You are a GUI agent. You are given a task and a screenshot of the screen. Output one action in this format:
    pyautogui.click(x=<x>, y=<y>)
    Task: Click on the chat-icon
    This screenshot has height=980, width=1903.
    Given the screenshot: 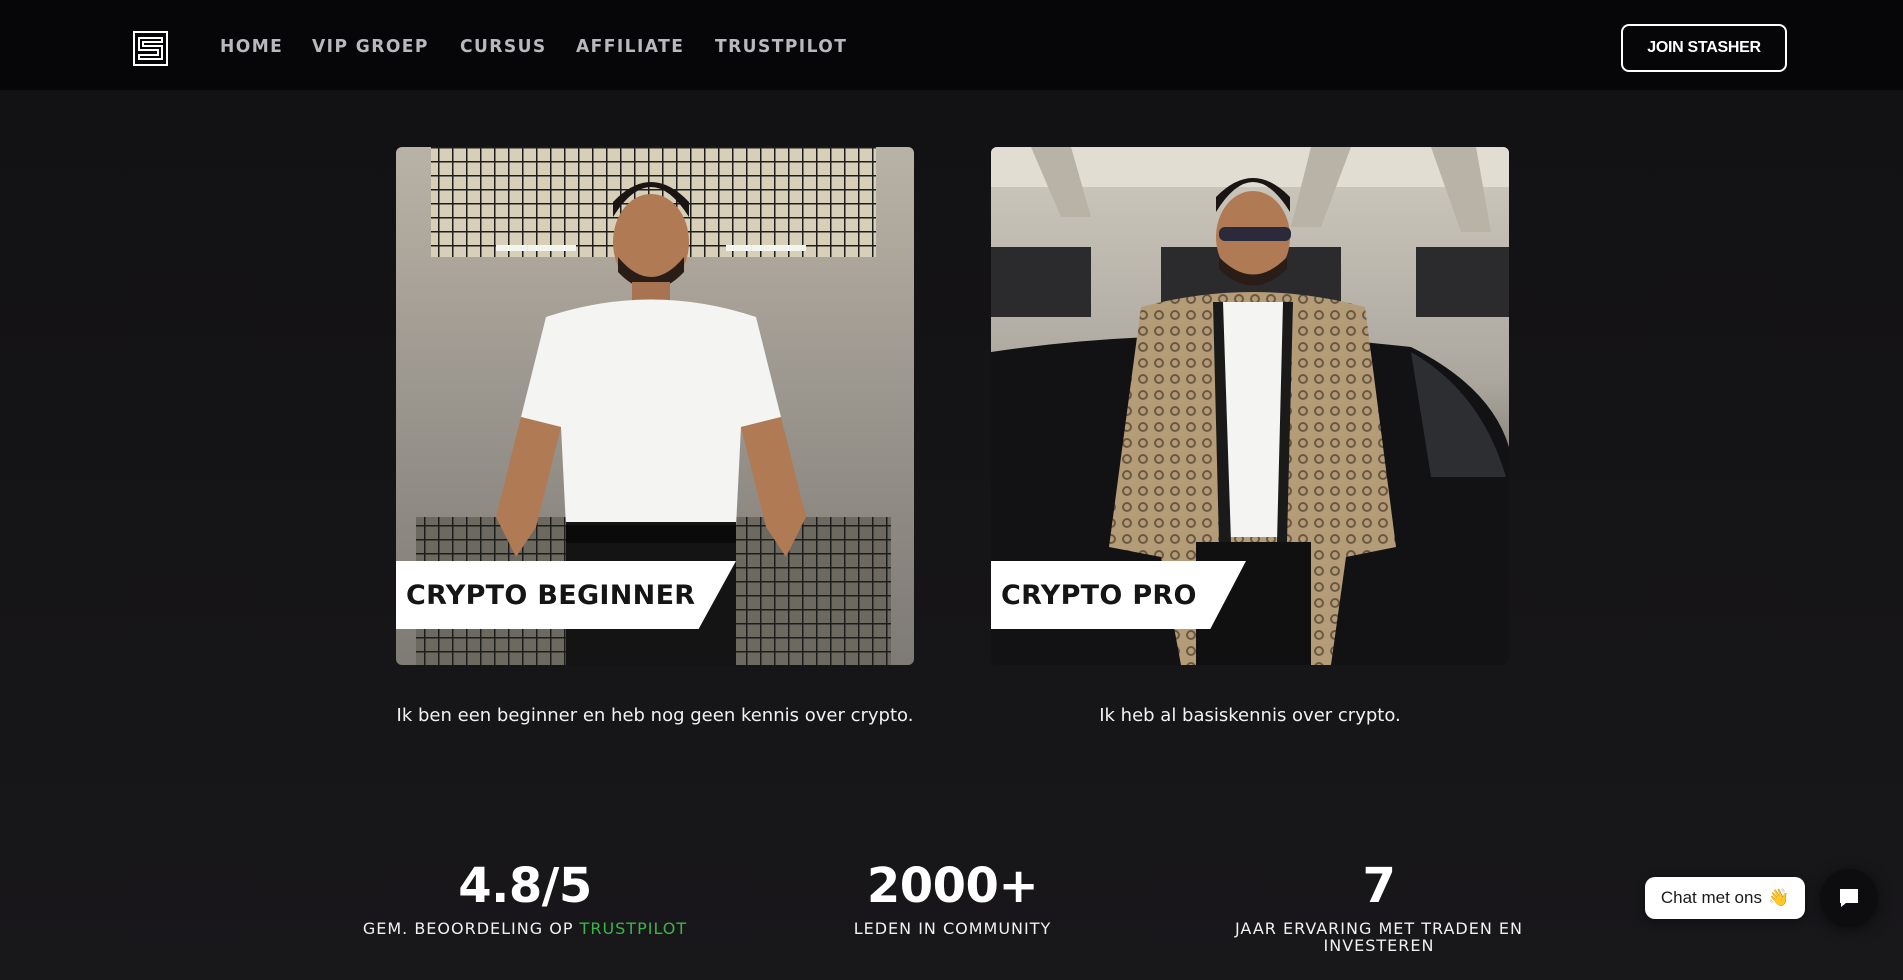 What is the action you would take?
    pyautogui.click(x=1849, y=898)
    